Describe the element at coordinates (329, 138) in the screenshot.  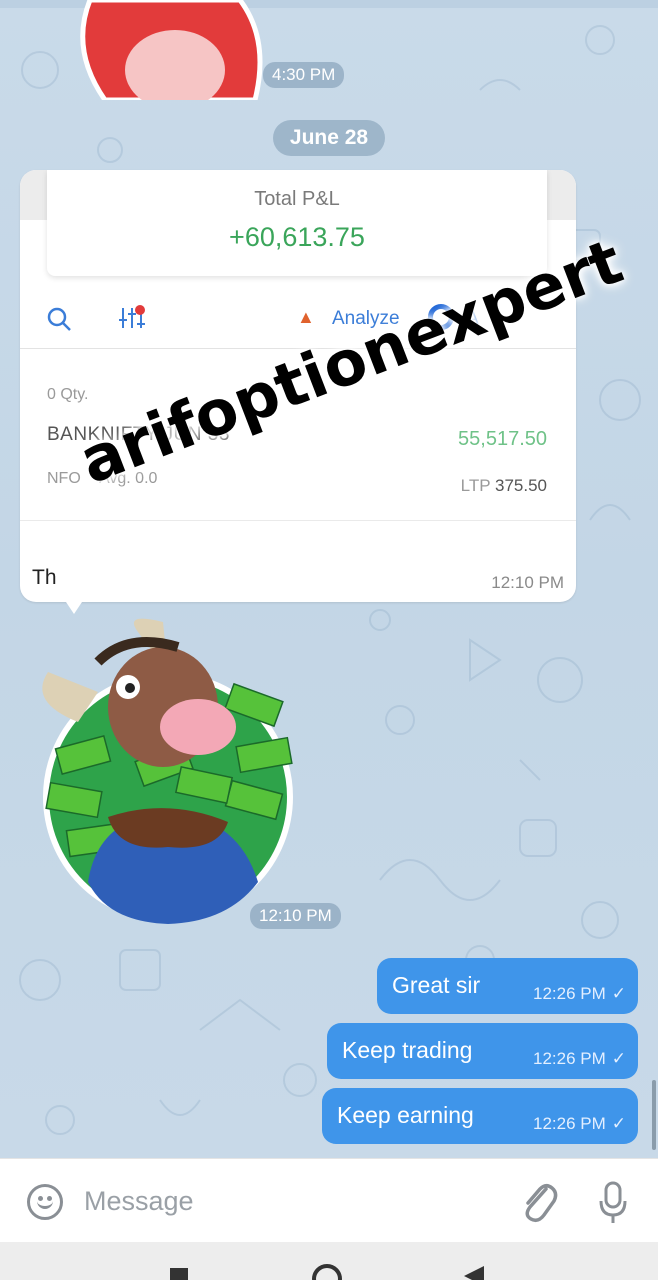
I see `date-divider: June 28` at that location.